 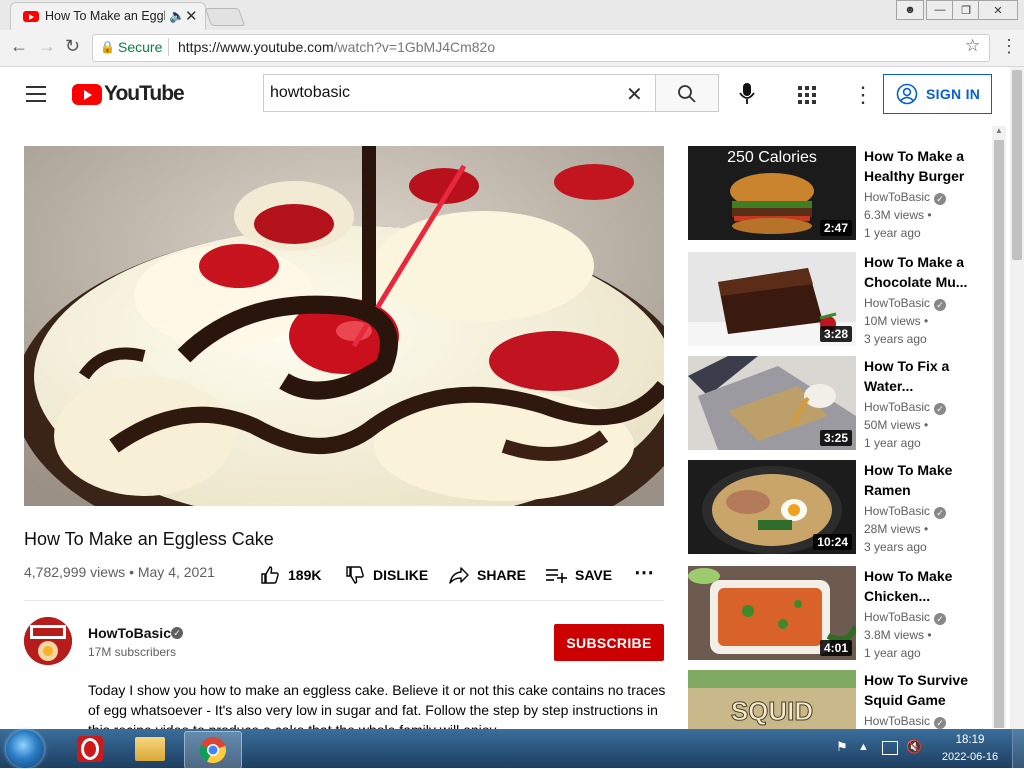 I want to click on channel-name: HowToBasic, so click(x=129, y=633).